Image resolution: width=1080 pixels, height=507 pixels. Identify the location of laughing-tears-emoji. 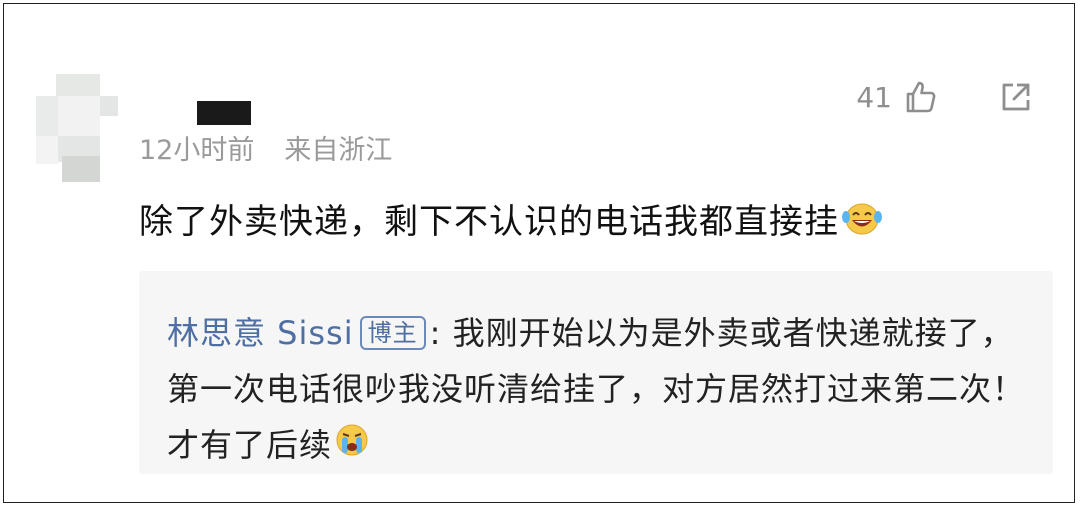
(862, 223).